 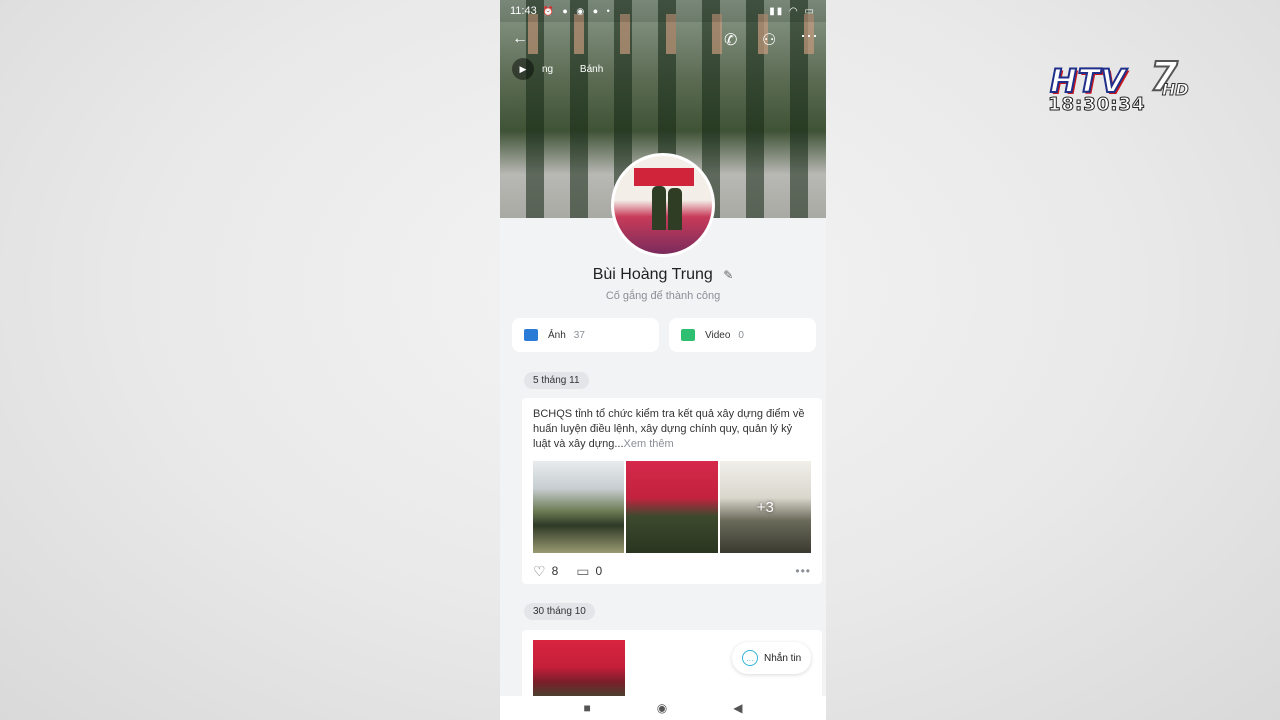 I want to click on like-button: ♡ 8, so click(x=545, y=571).